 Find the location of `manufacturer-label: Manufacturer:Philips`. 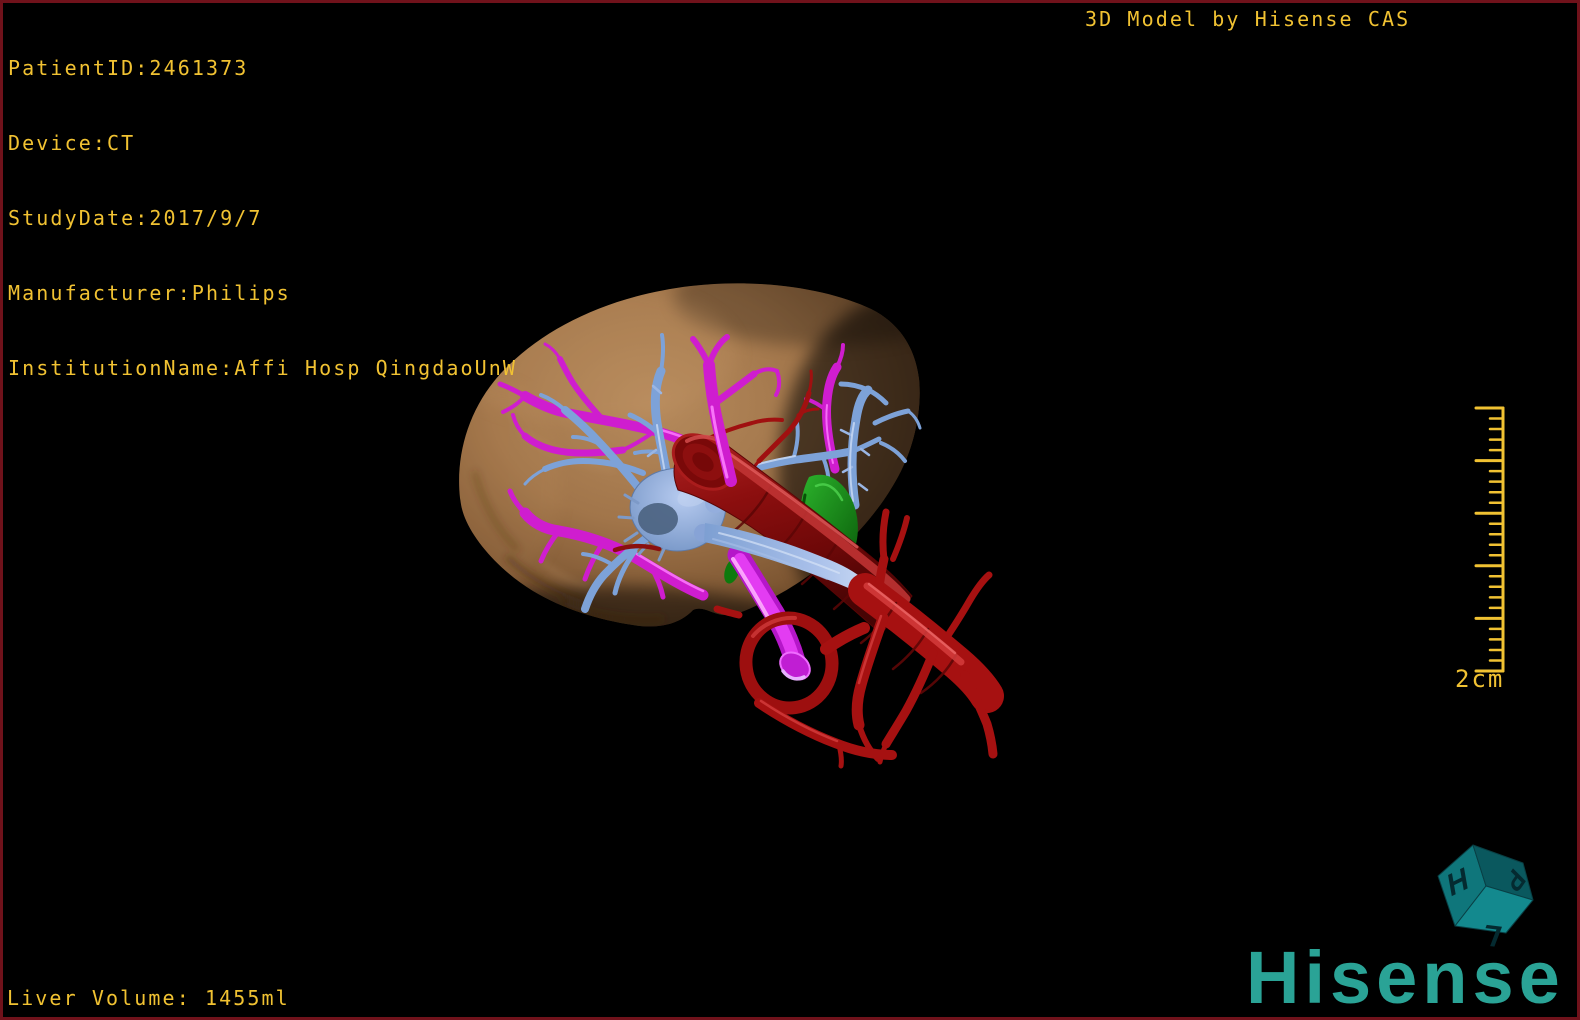

manufacturer-label: Manufacturer:Philips is located at coordinates (149, 293).